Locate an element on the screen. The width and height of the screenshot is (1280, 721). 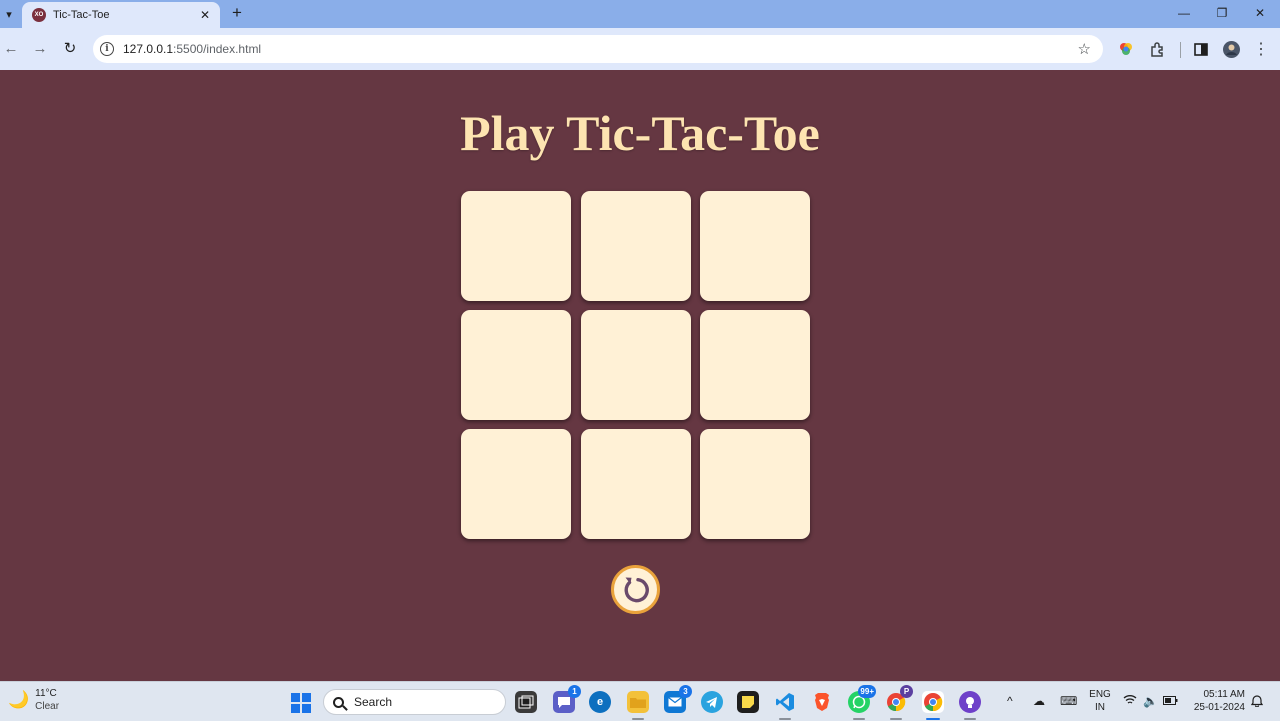
edge-browser-icon: e is located at coordinates (600, 702).